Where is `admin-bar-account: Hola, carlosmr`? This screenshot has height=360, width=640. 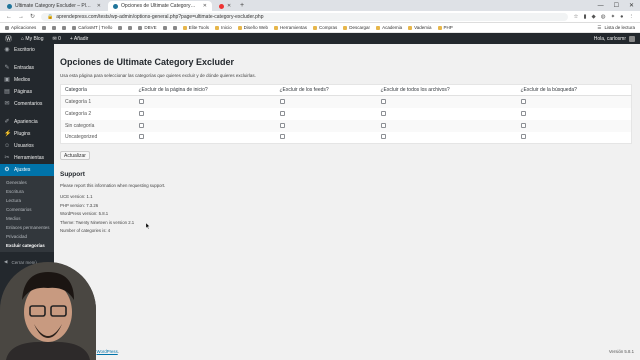 admin-bar-account: Hola, carlosmr is located at coordinates (614, 38).